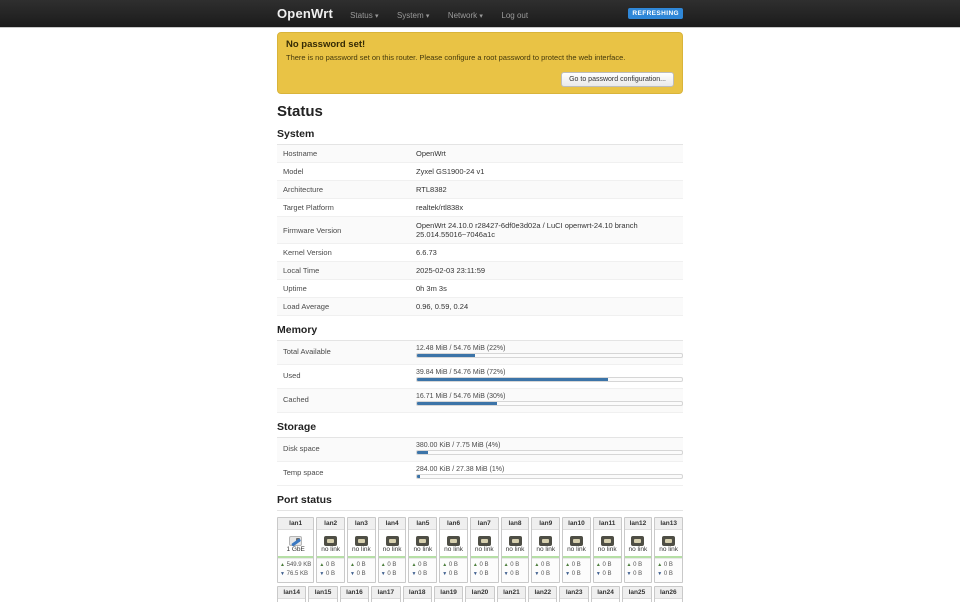 The width and height of the screenshot is (960, 602). I want to click on table-row: Target Platform realtek/rtl838x, so click(480, 208).